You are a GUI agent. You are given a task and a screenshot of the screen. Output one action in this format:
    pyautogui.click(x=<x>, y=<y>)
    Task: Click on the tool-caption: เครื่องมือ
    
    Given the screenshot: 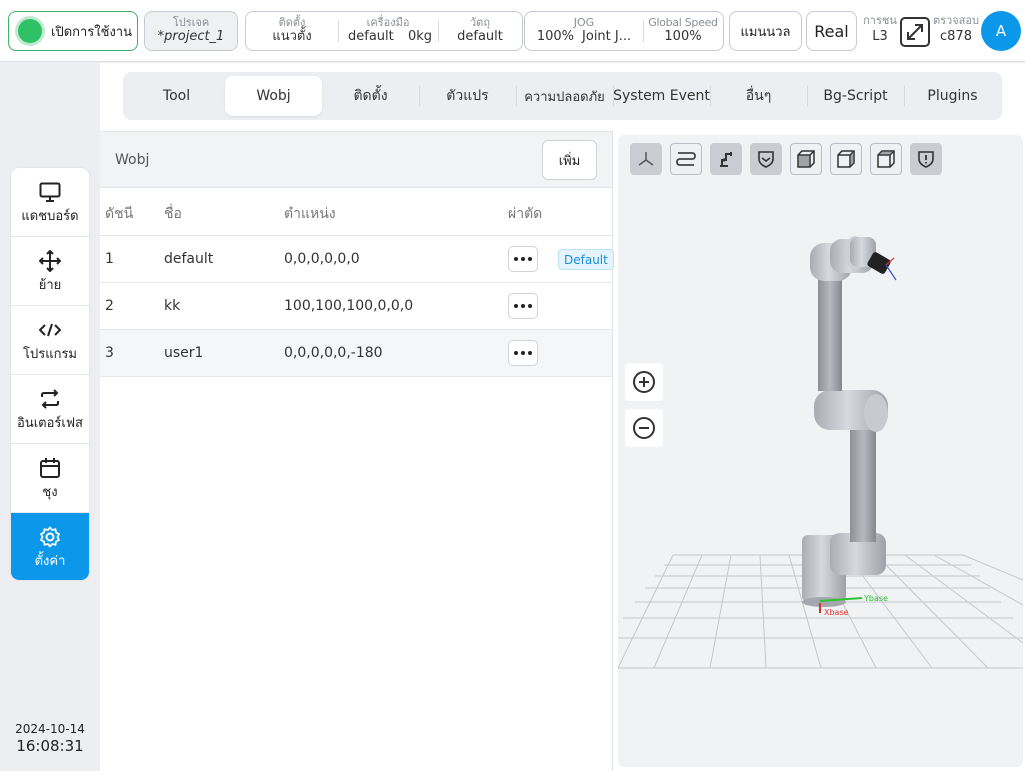 What is the action you would take?
    pyautogui.click(x=388, y=22)
    